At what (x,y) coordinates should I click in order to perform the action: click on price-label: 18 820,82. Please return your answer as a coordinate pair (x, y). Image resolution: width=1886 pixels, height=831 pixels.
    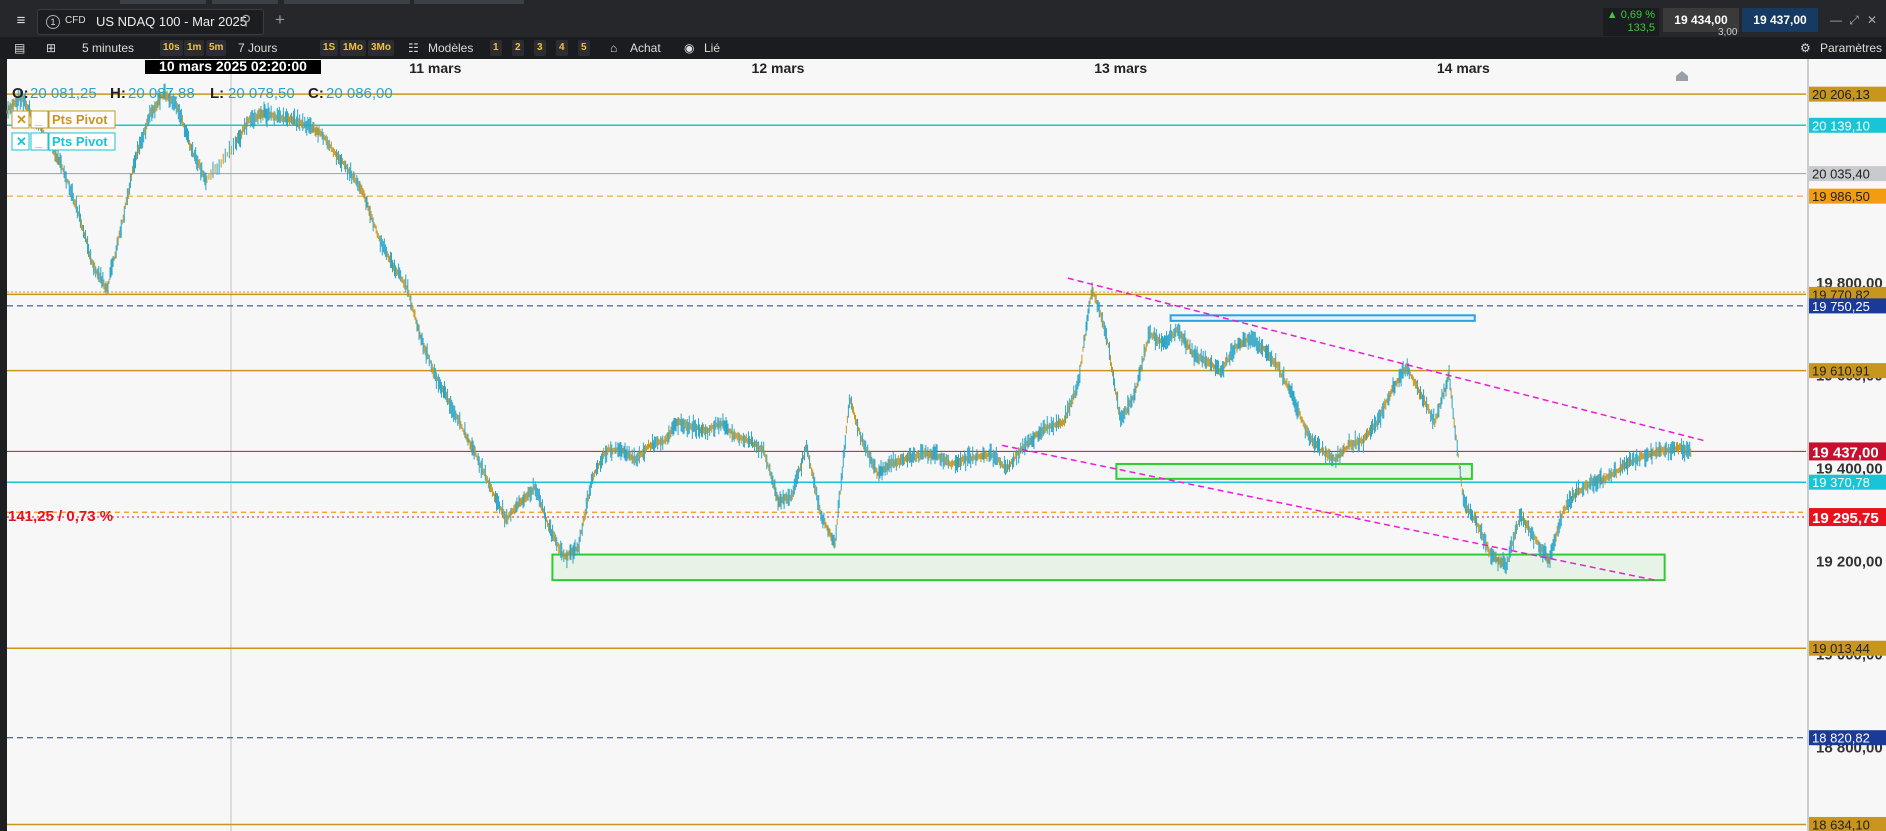
    Looking at the image, I should click on (1841, 738).